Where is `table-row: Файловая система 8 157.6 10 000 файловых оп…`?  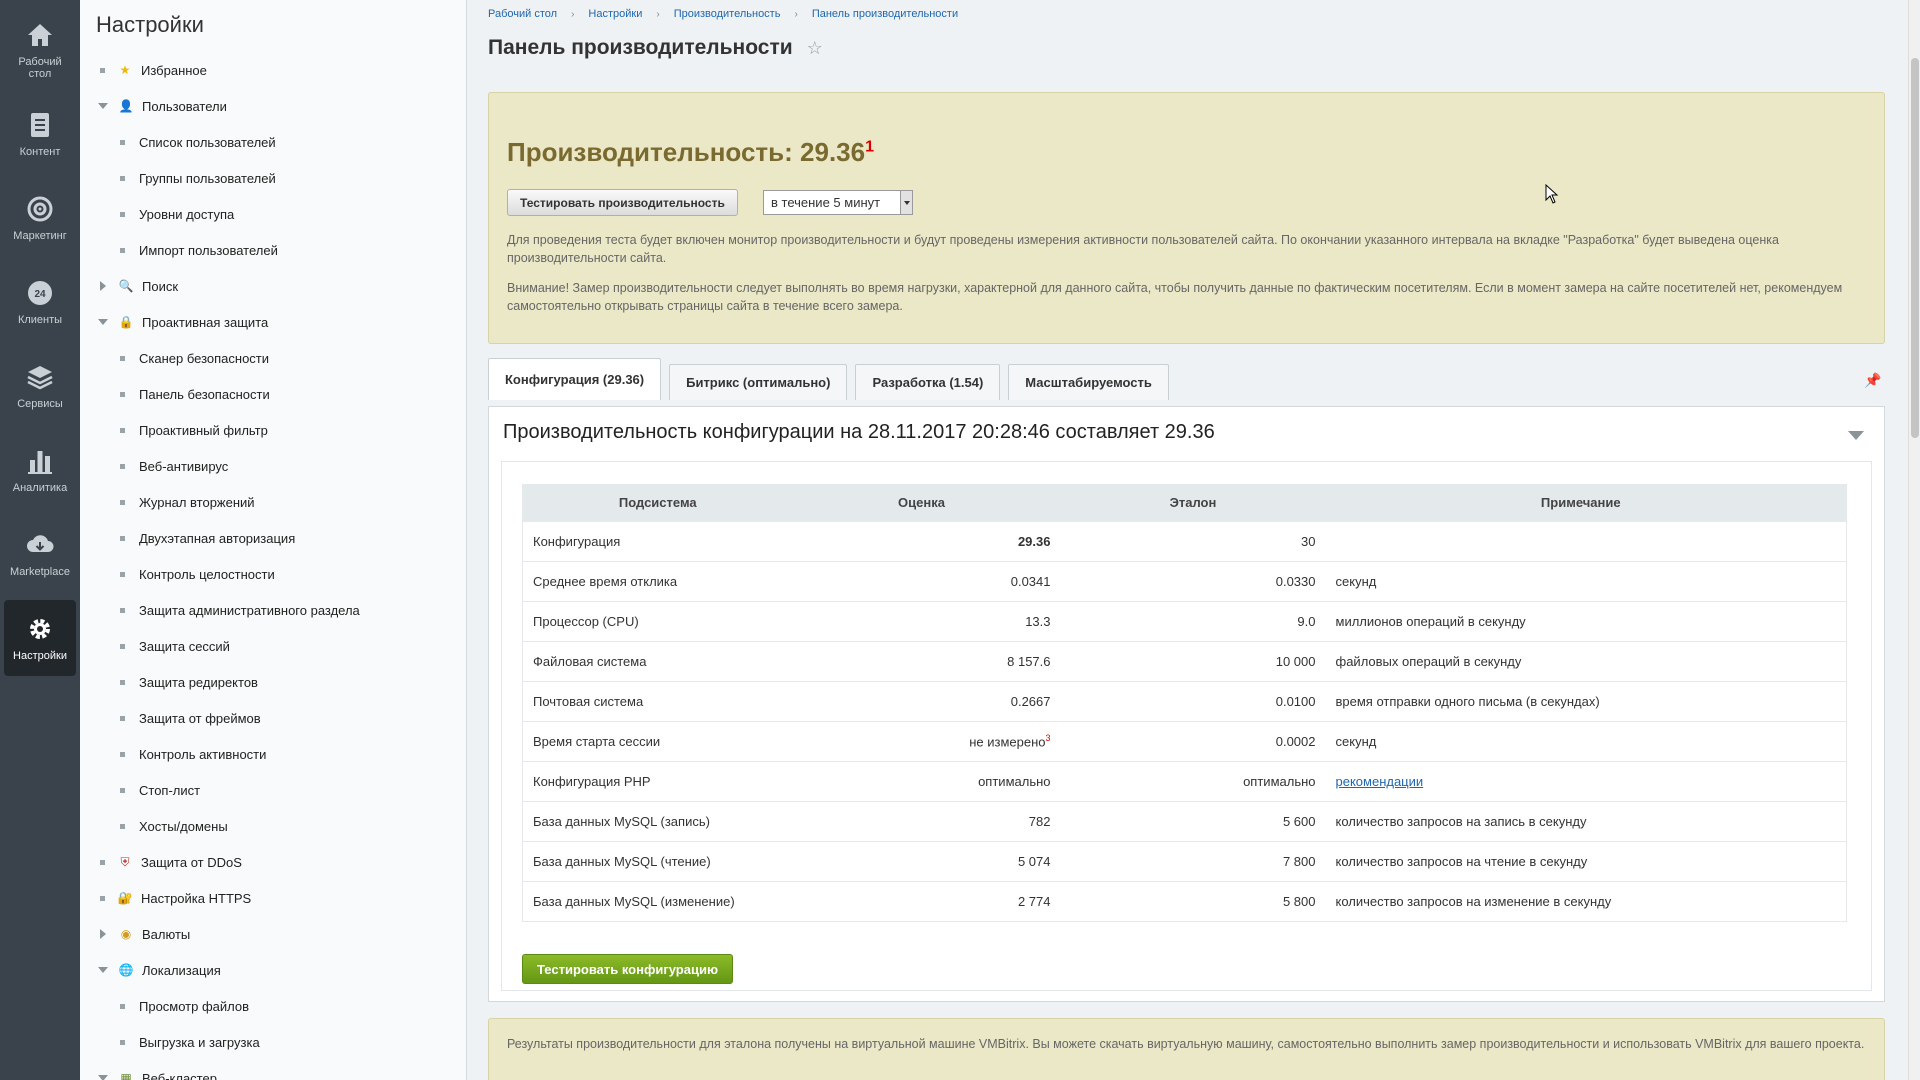
table-row: Файловая система 8 157.6 10 000 файловых оп… is located at coordinates (1184, 660).